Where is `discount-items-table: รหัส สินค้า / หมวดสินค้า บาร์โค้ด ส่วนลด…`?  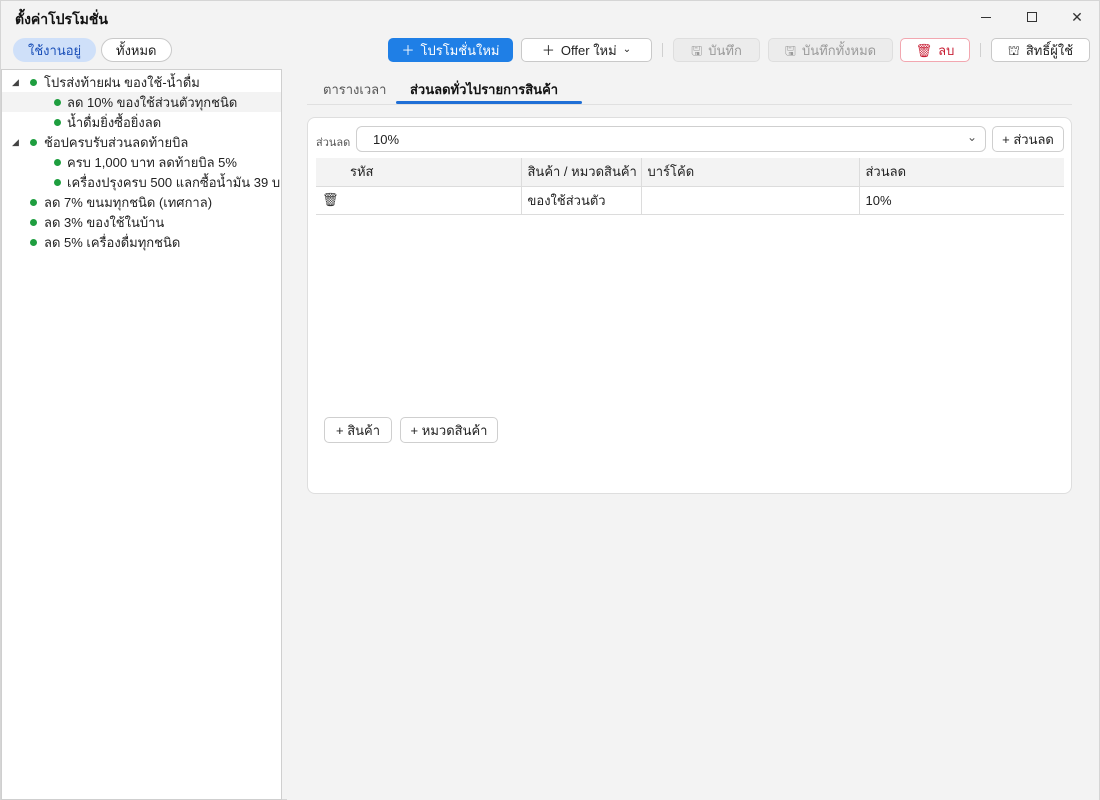
discount-items-table: รหัส สินค้า / หมวดสินค้า บาร์โค้ด ส่วนลด… is located at coordinates (690, 186).